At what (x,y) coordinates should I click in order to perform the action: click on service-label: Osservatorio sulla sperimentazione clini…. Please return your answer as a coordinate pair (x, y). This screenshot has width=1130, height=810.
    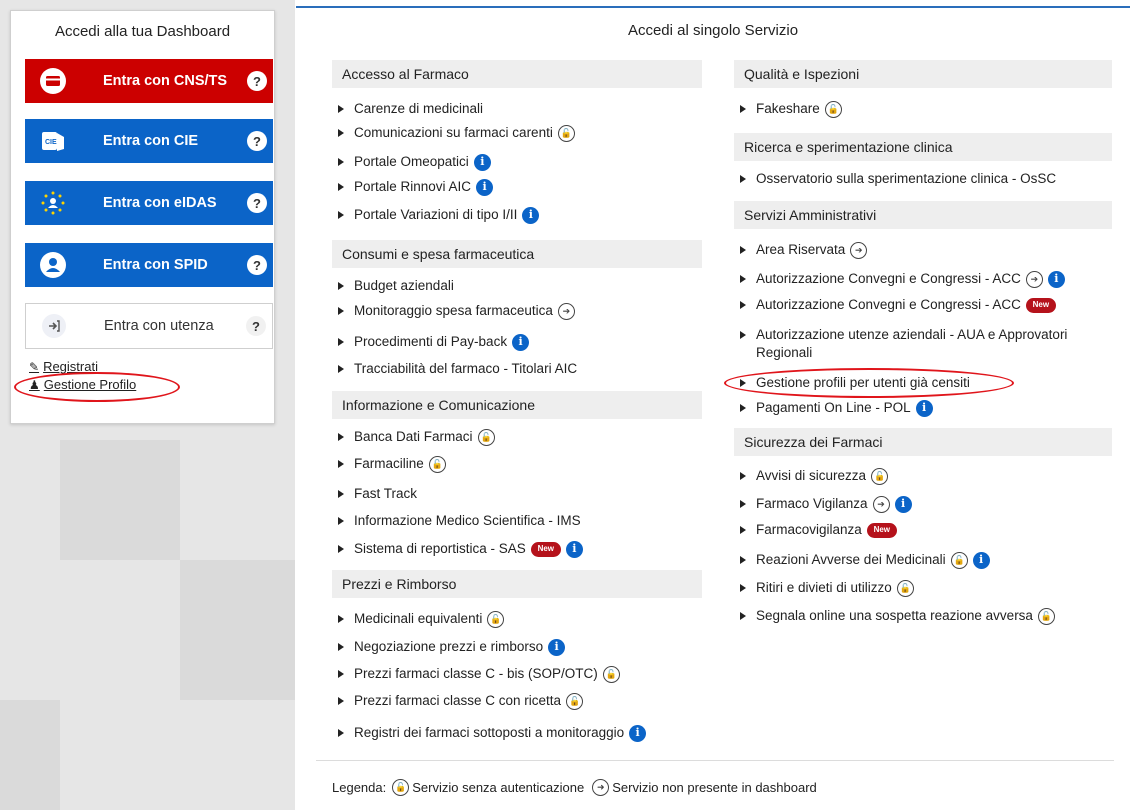
    Looking at the image, I should click on (906, 178).